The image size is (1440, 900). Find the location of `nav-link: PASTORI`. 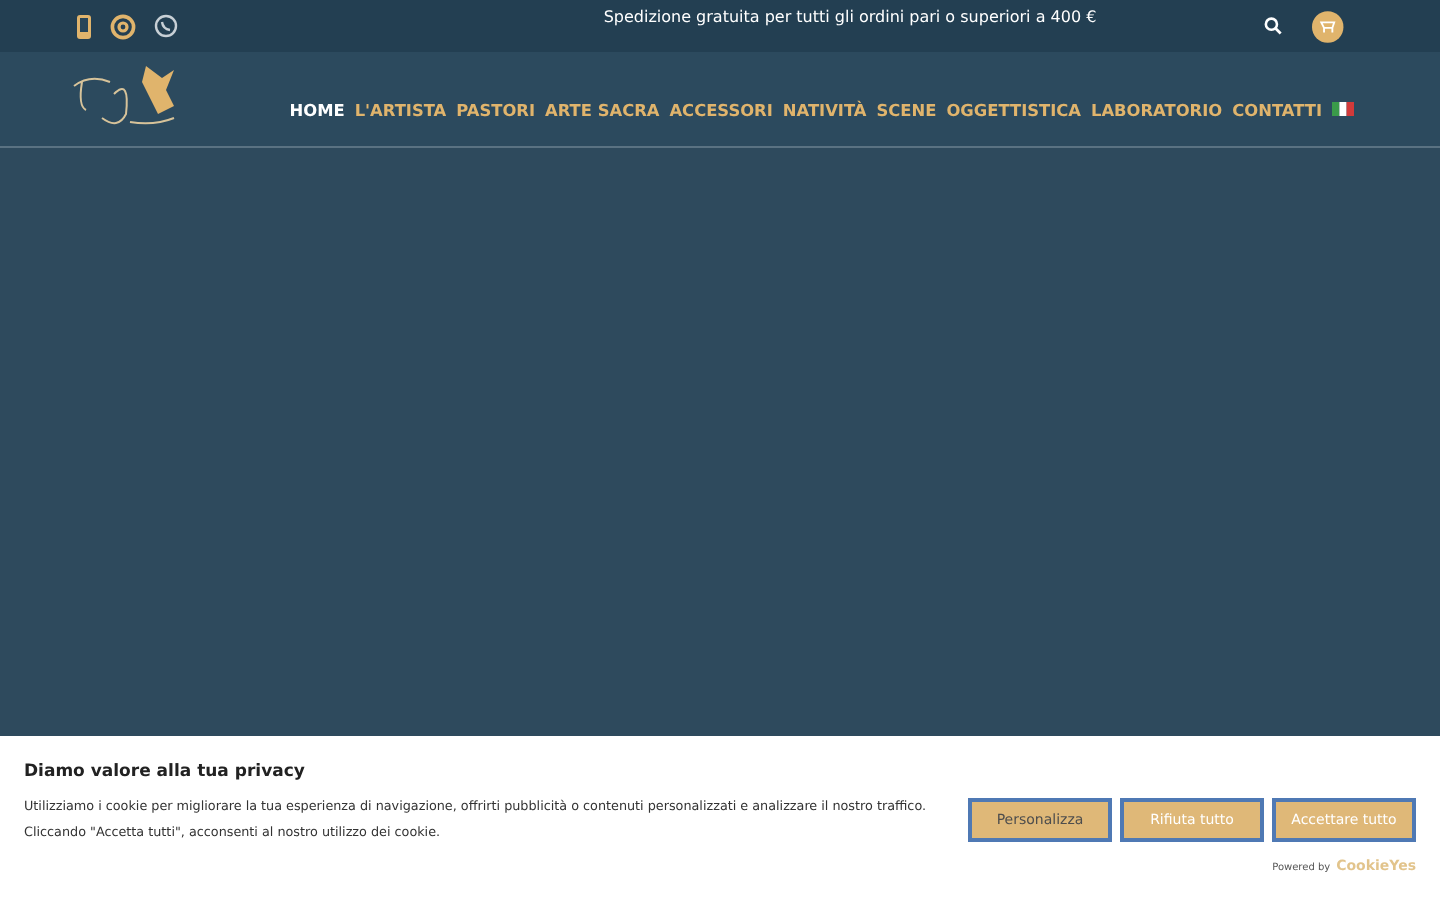

nav-link: PASTORI is located at coordinates (496, 109).